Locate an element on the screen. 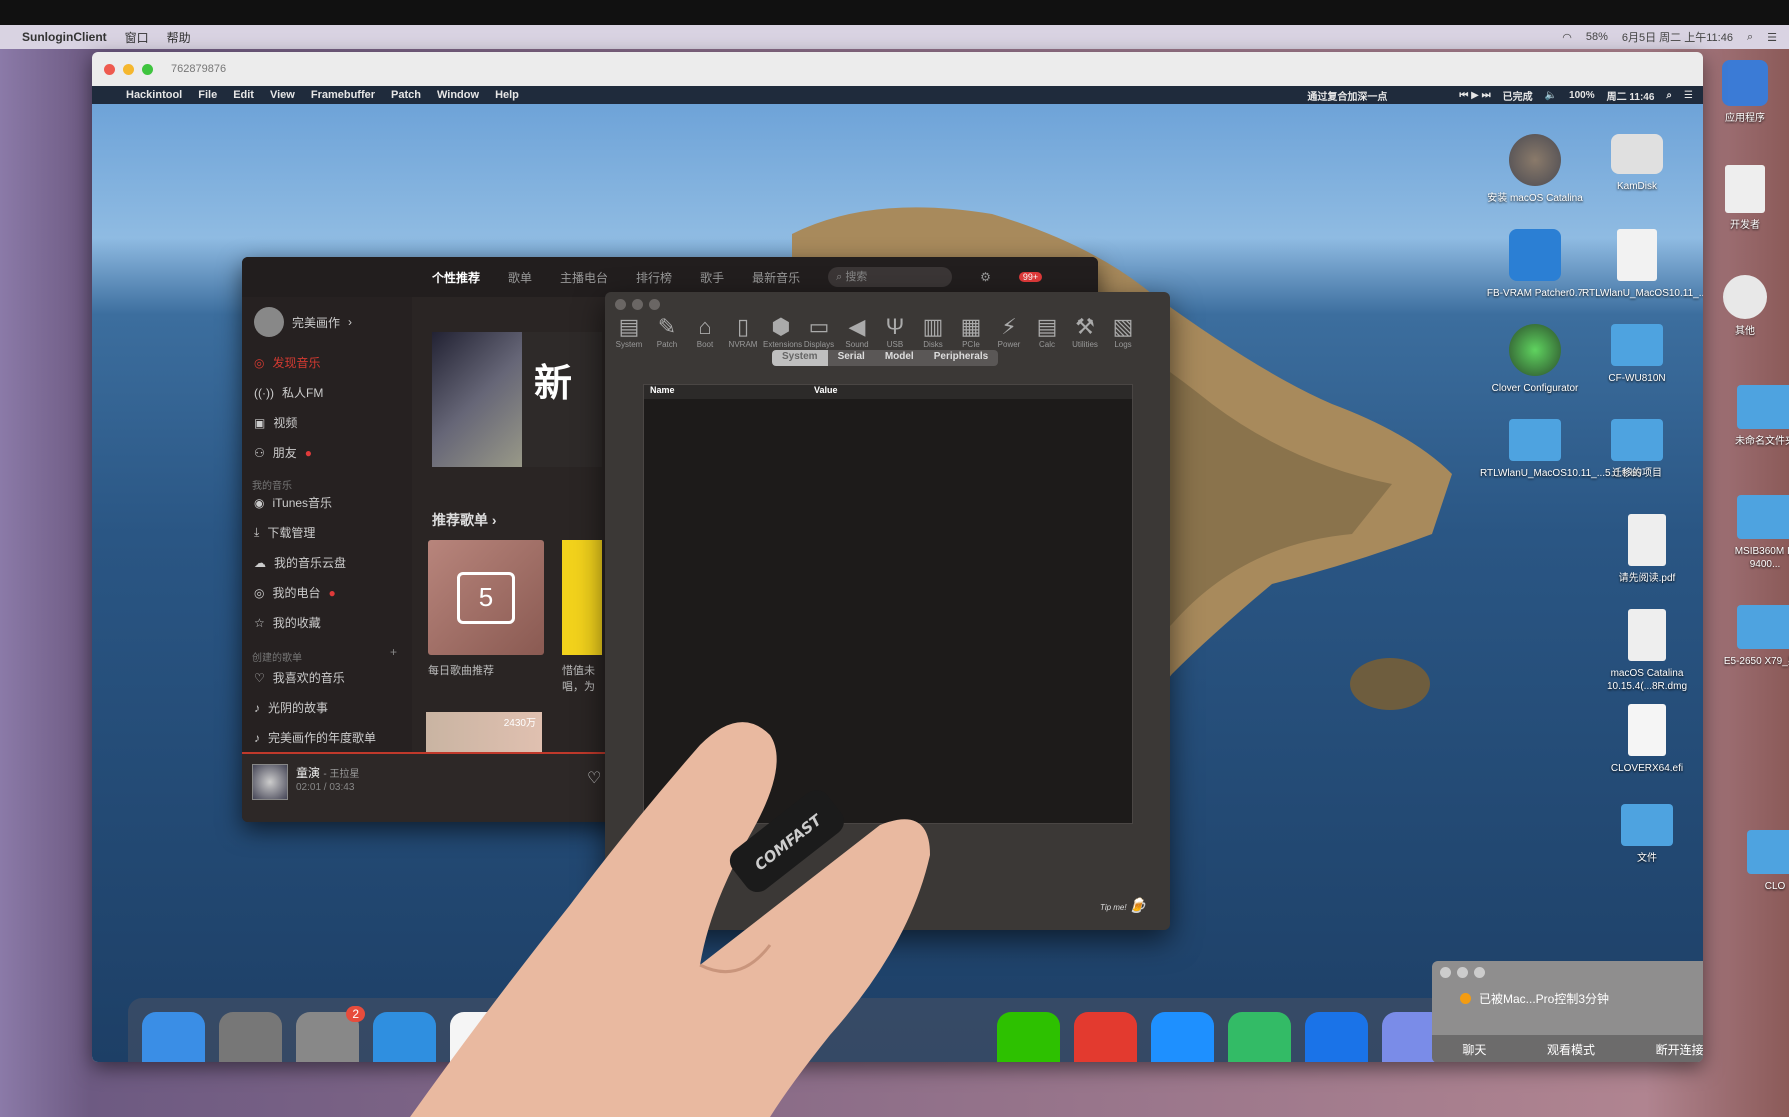  message-badge: 99+ is located at coordinates (1030, 277).